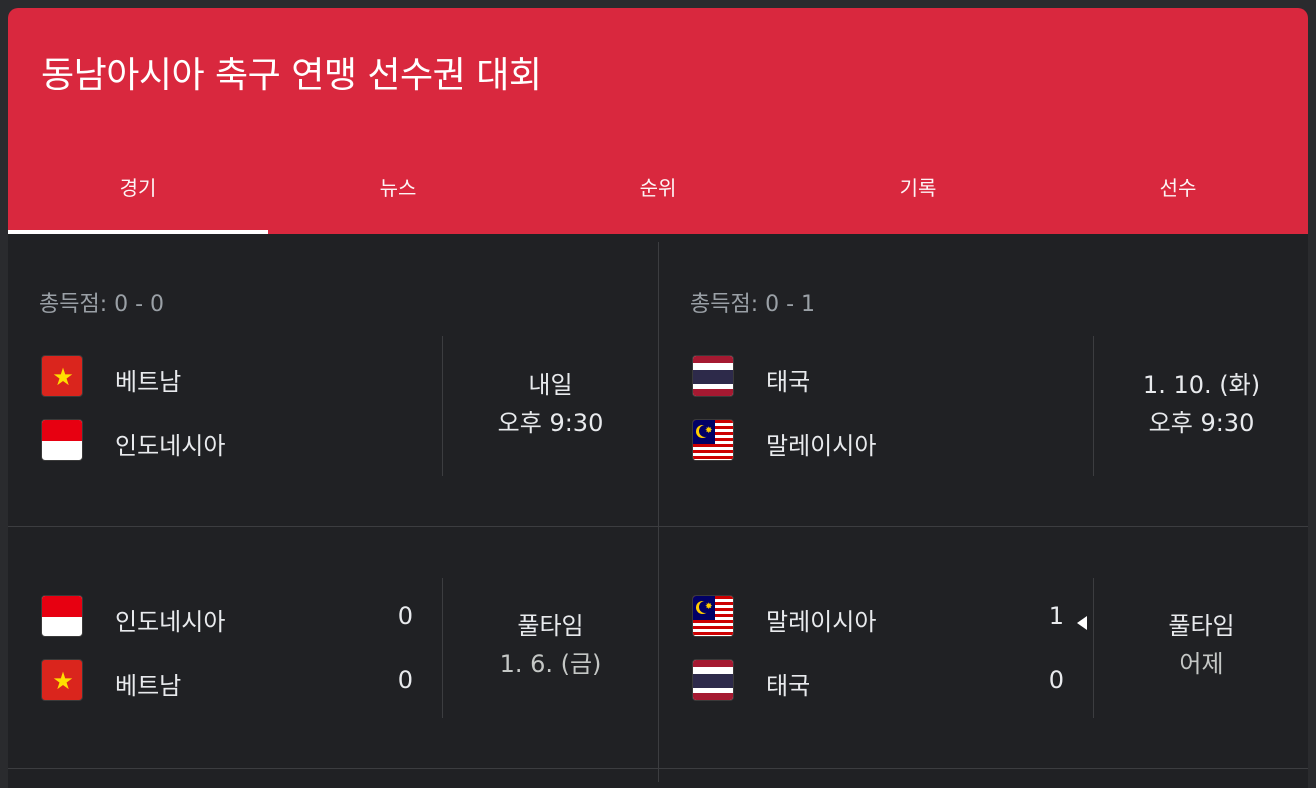 This screenshot has width=1316, height=788. What do you see at coordinates (138, 188) in the screenshot?
I see `tab-label: 경기` at bounding box center [138, 188].